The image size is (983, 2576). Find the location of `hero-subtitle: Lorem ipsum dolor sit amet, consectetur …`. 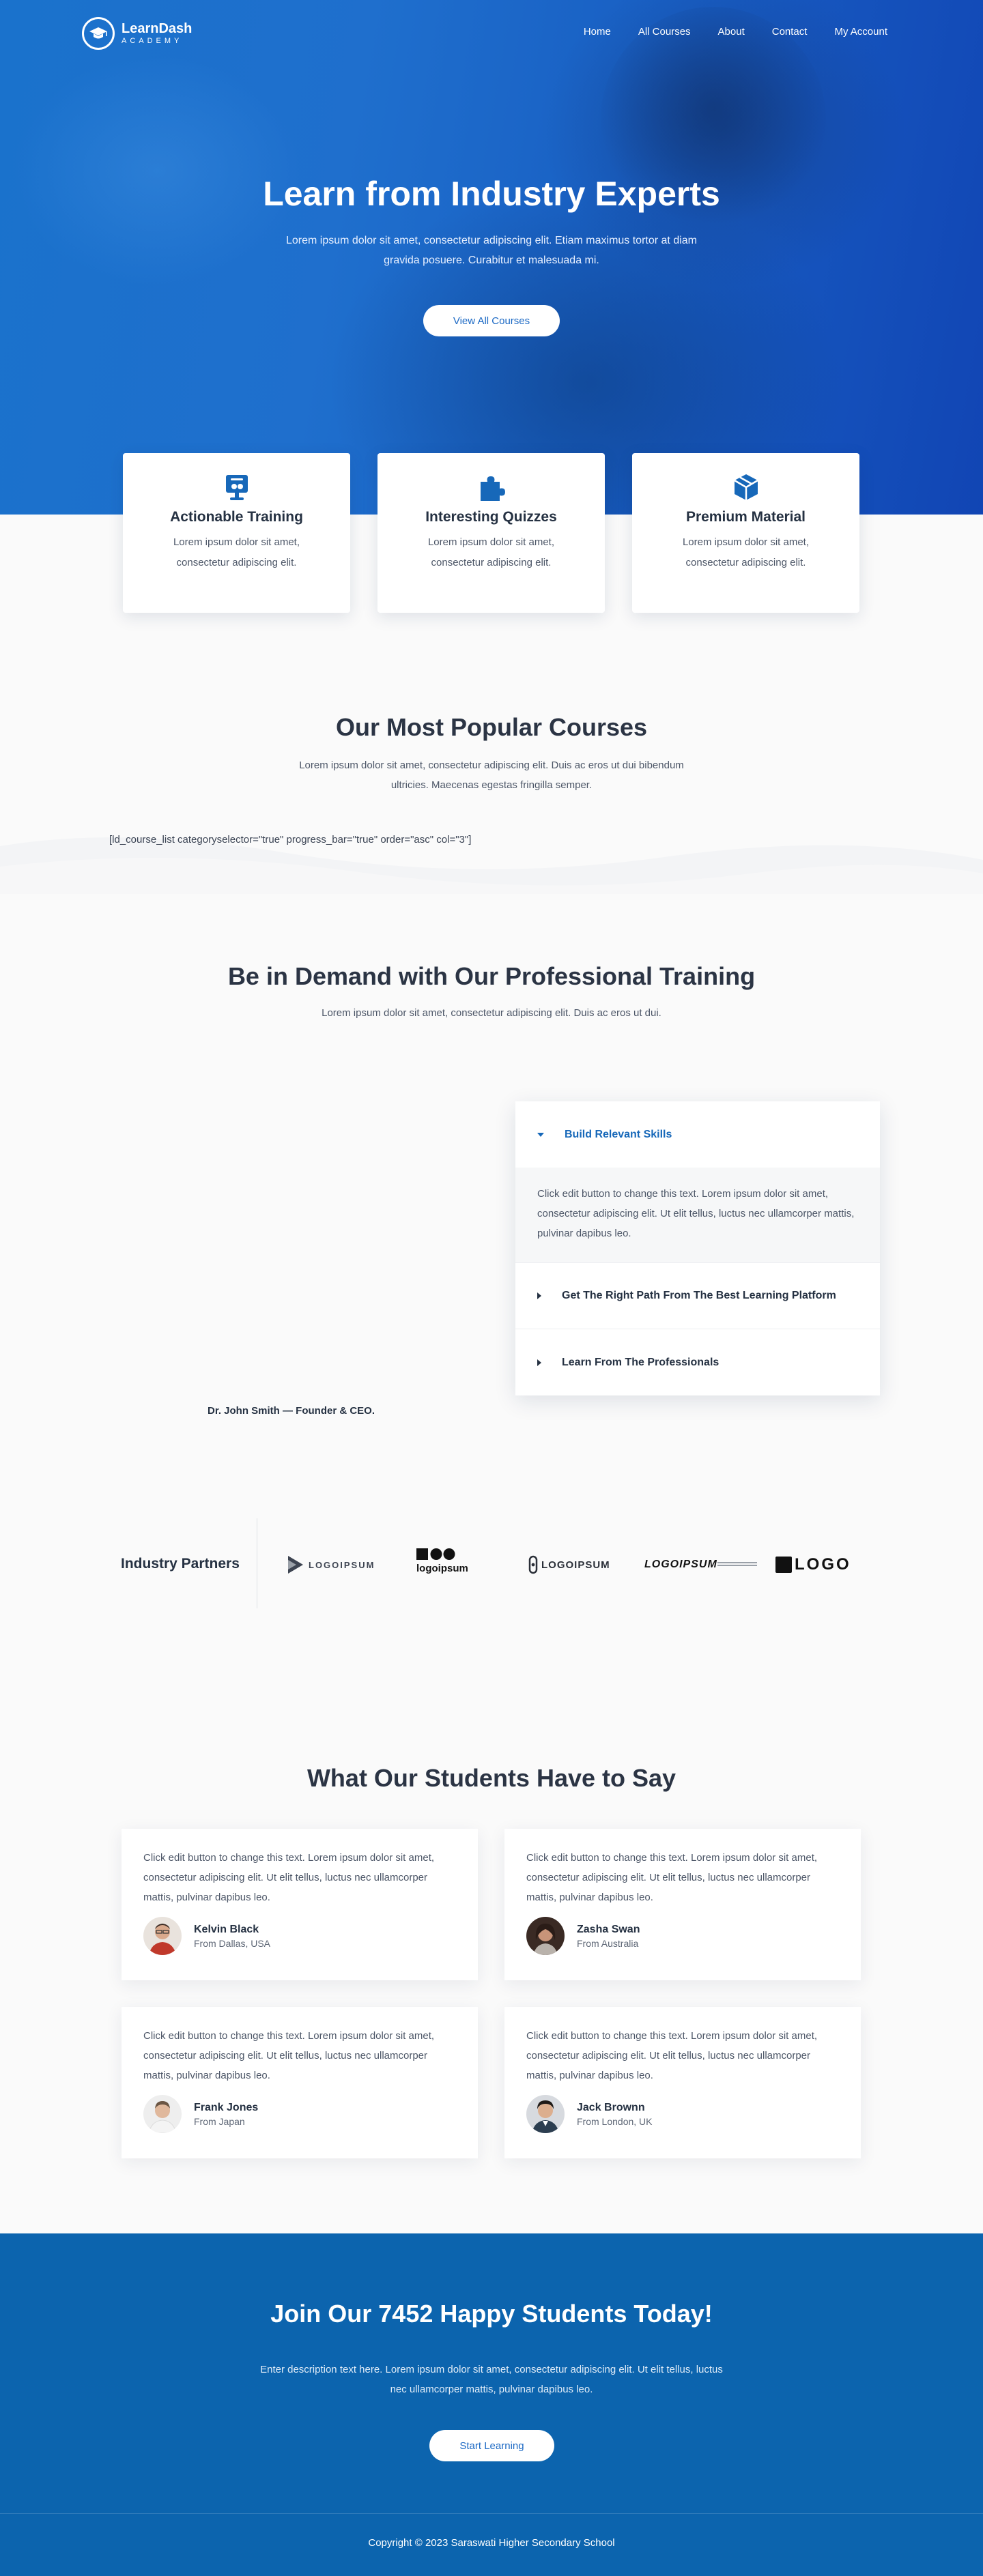

hero-subtitle: Lorem ipsum dolor sit amet, consectetur … is located at coordinates (491, 250).